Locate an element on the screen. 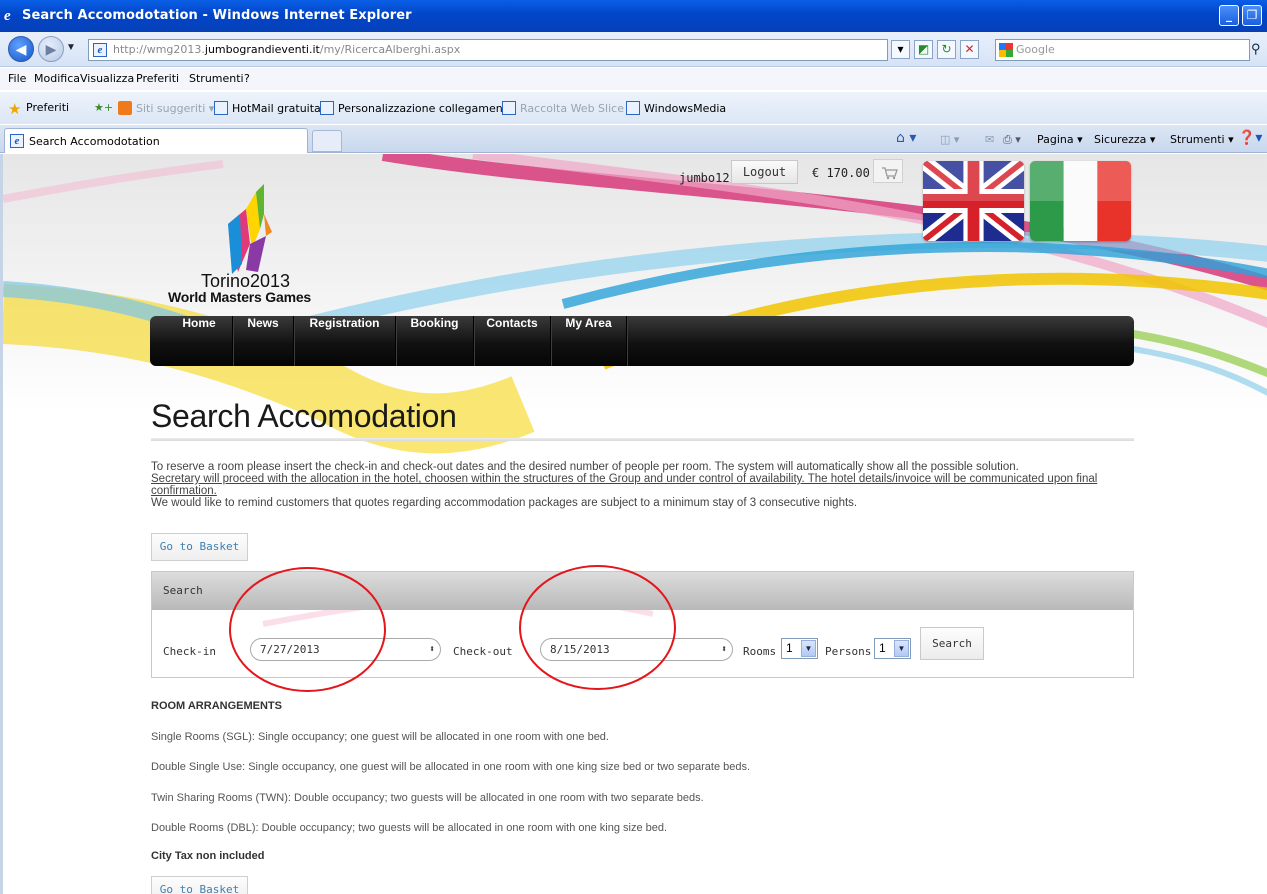 This screenshot has height=894, width=1267. ie-logo-icon: e is located at coordinates (7, 16).